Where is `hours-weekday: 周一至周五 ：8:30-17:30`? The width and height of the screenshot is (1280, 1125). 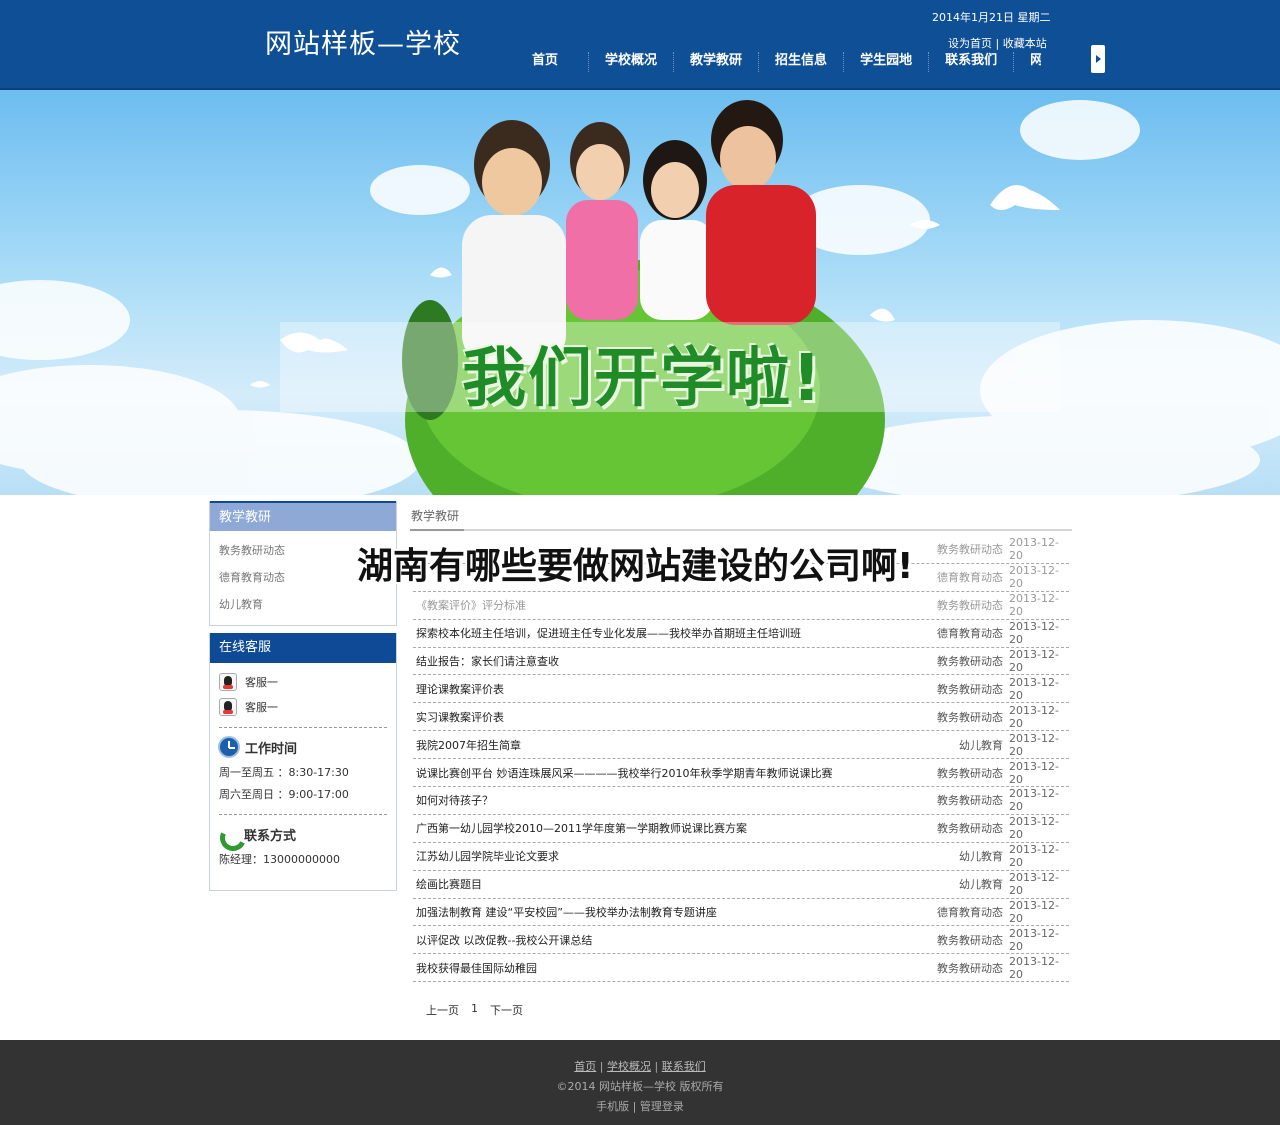
hours-weekday: 周一至周五 ：8:30-17:30 is located at coordinates (284, 772).